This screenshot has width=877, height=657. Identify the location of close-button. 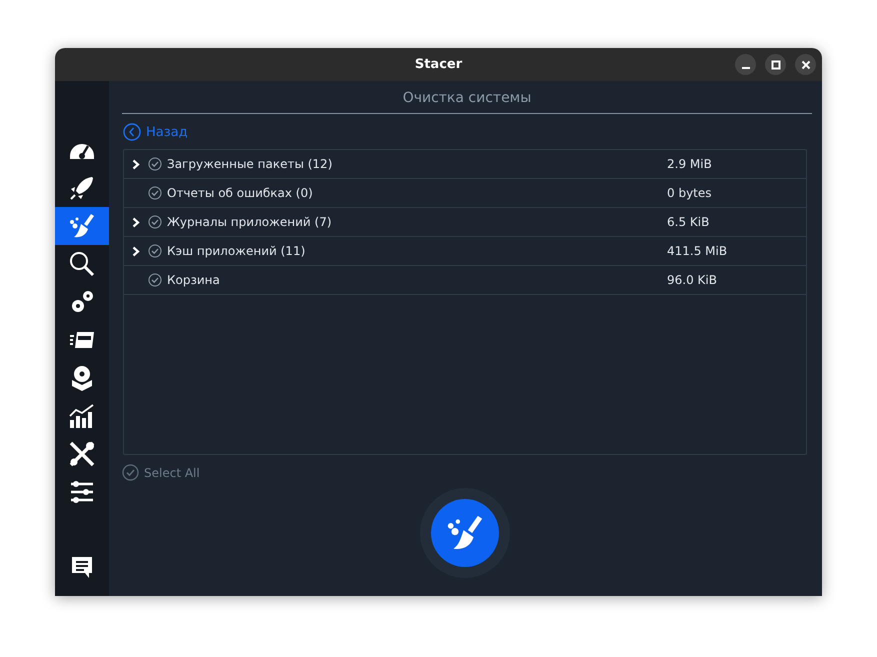
(805, 64).